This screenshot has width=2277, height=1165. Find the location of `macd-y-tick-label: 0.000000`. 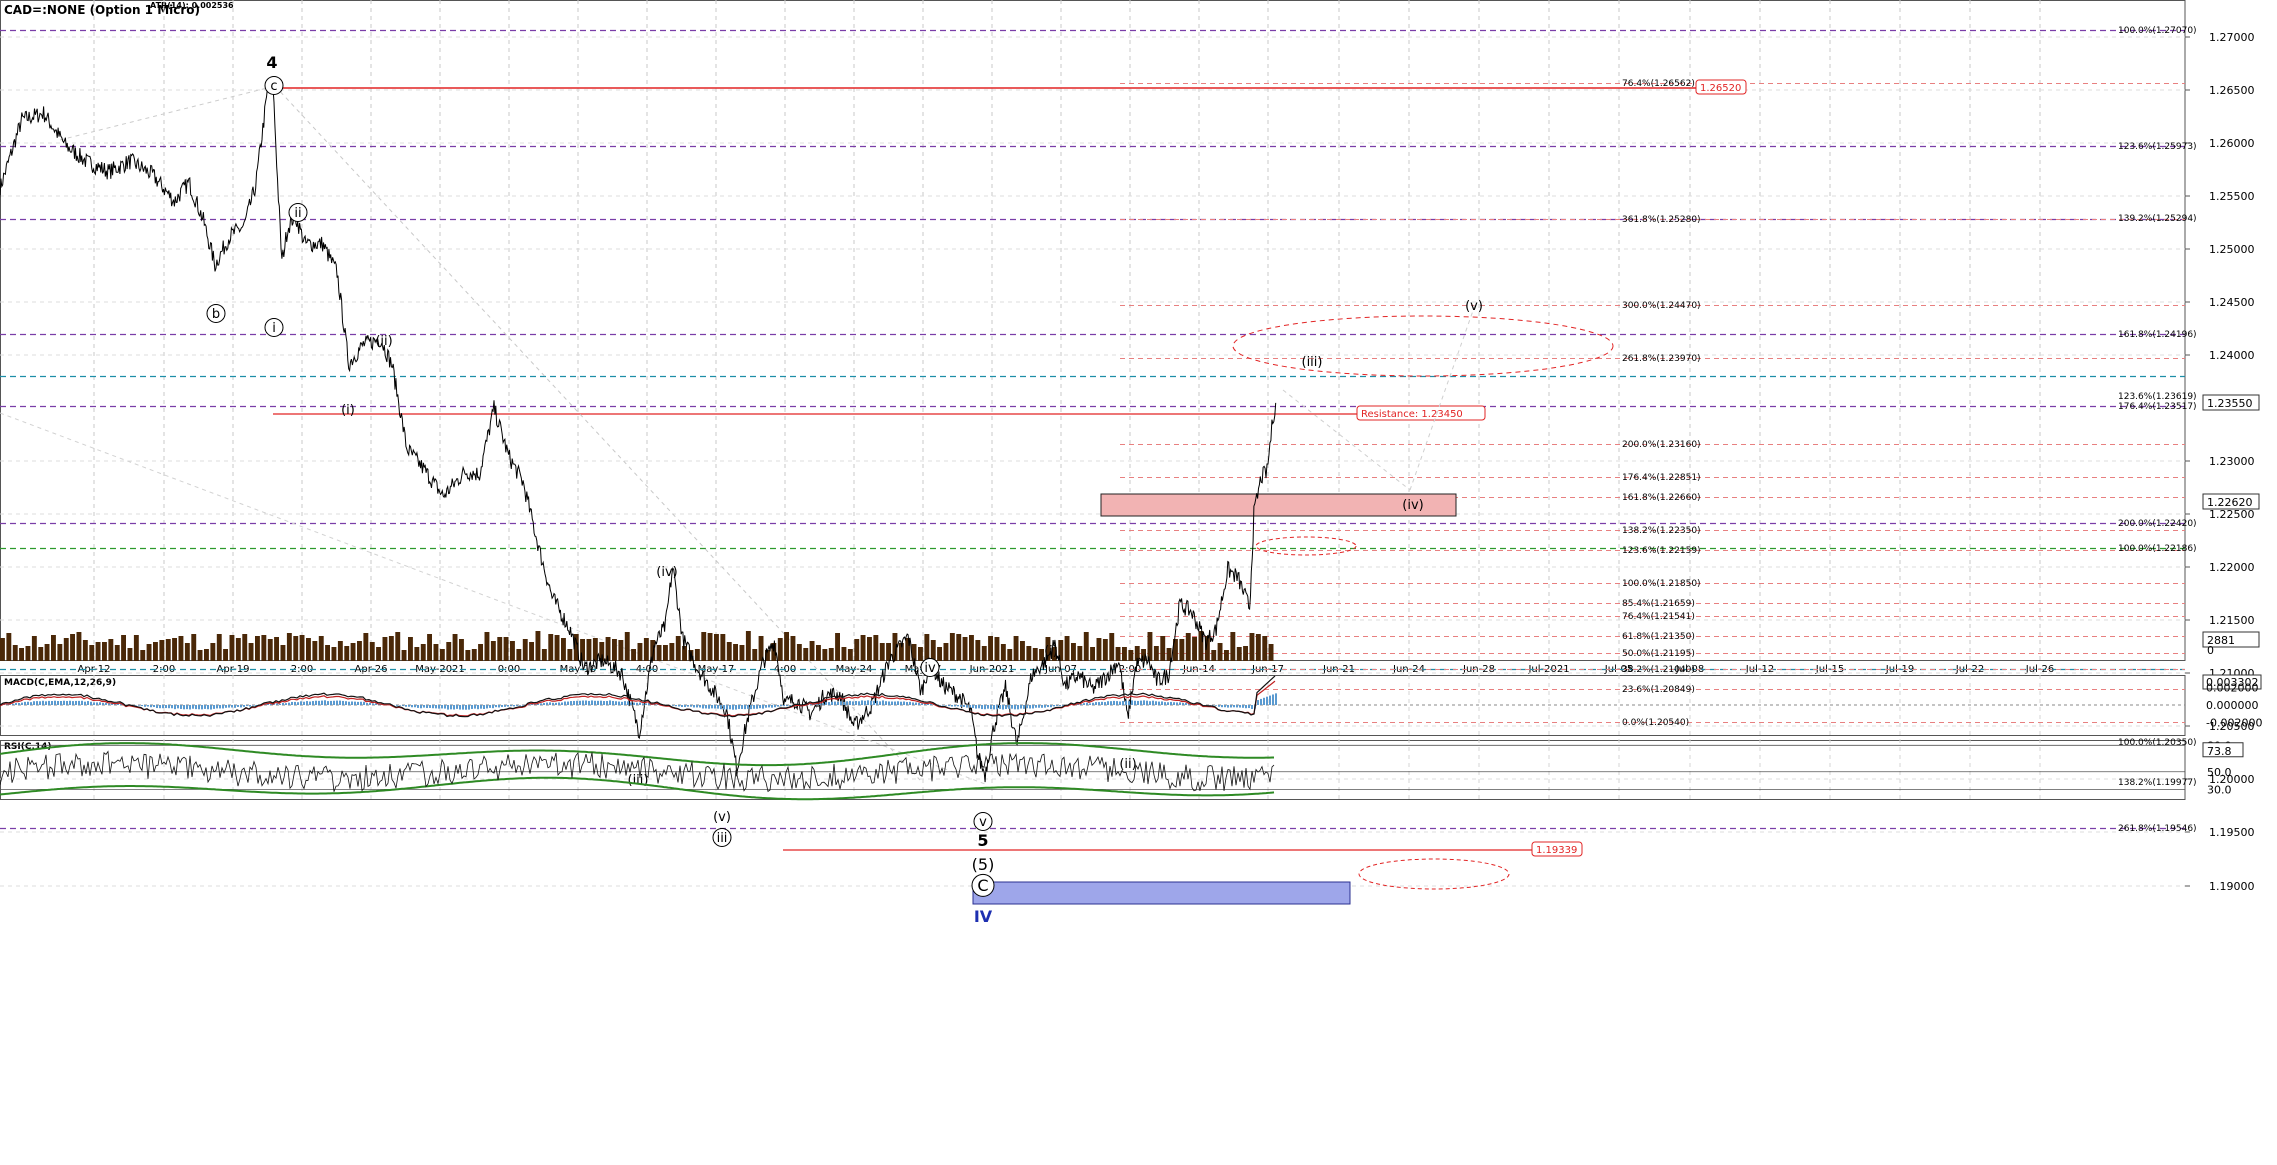

macd-y-tick-label: 0.000000 is located at coordinates (2232, 705).